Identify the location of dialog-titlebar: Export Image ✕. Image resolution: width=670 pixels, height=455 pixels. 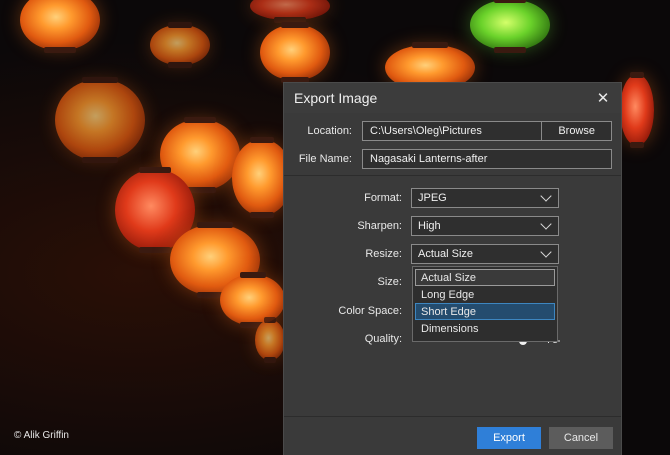
(452, 98).